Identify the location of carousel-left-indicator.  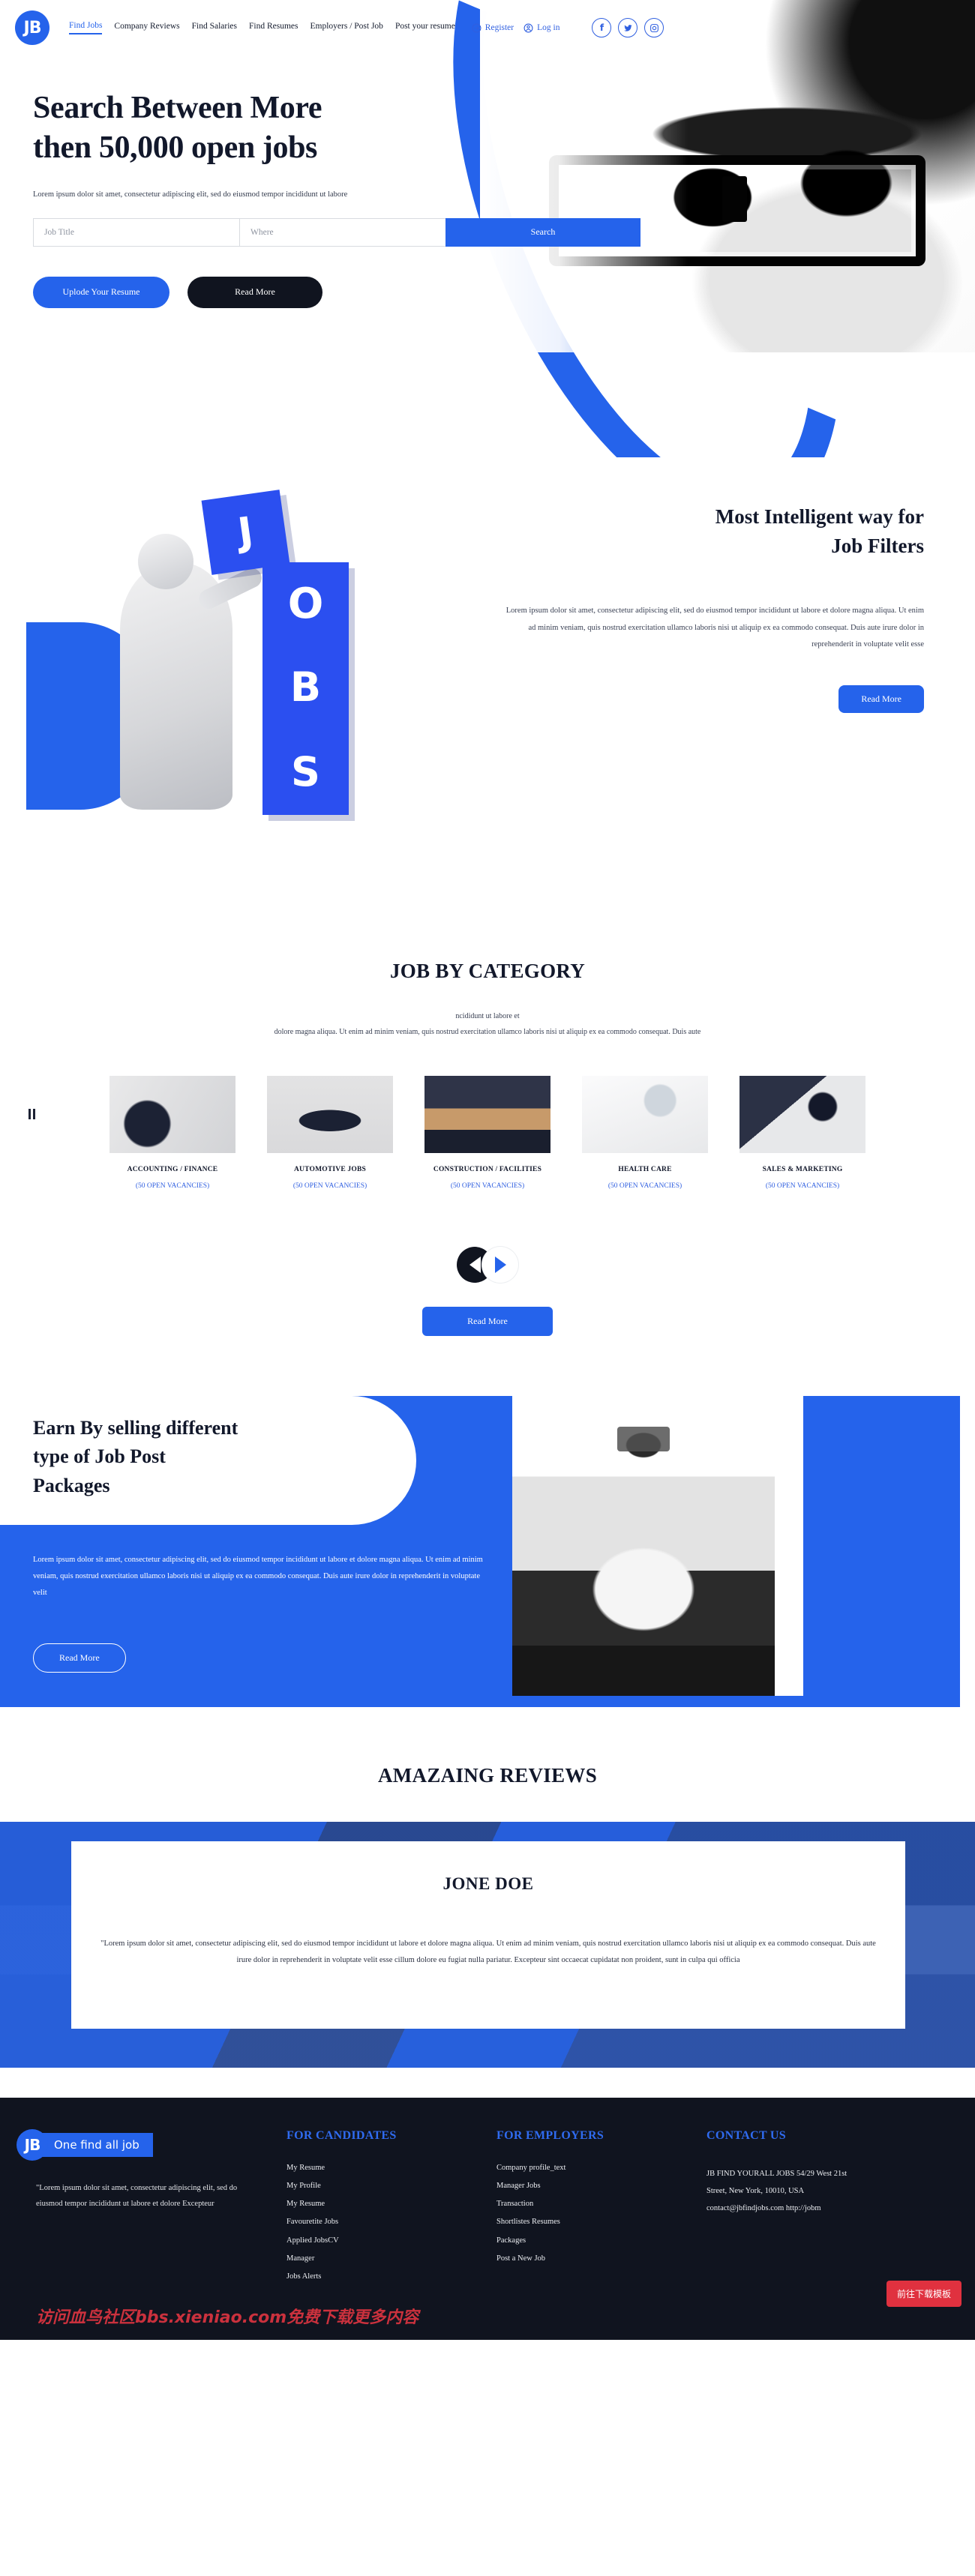
(31, 1114).